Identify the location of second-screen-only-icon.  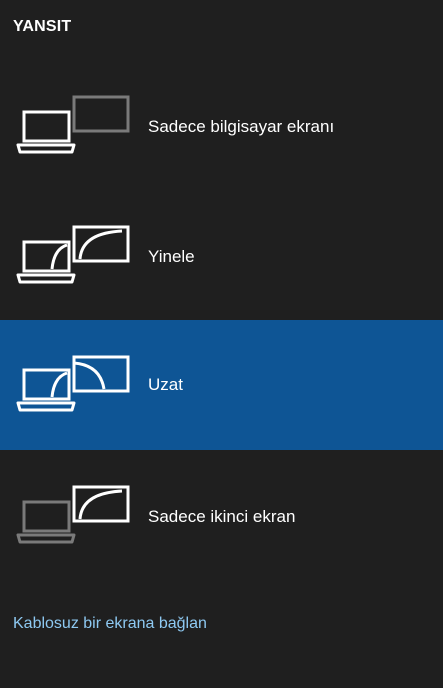
(73, 514).